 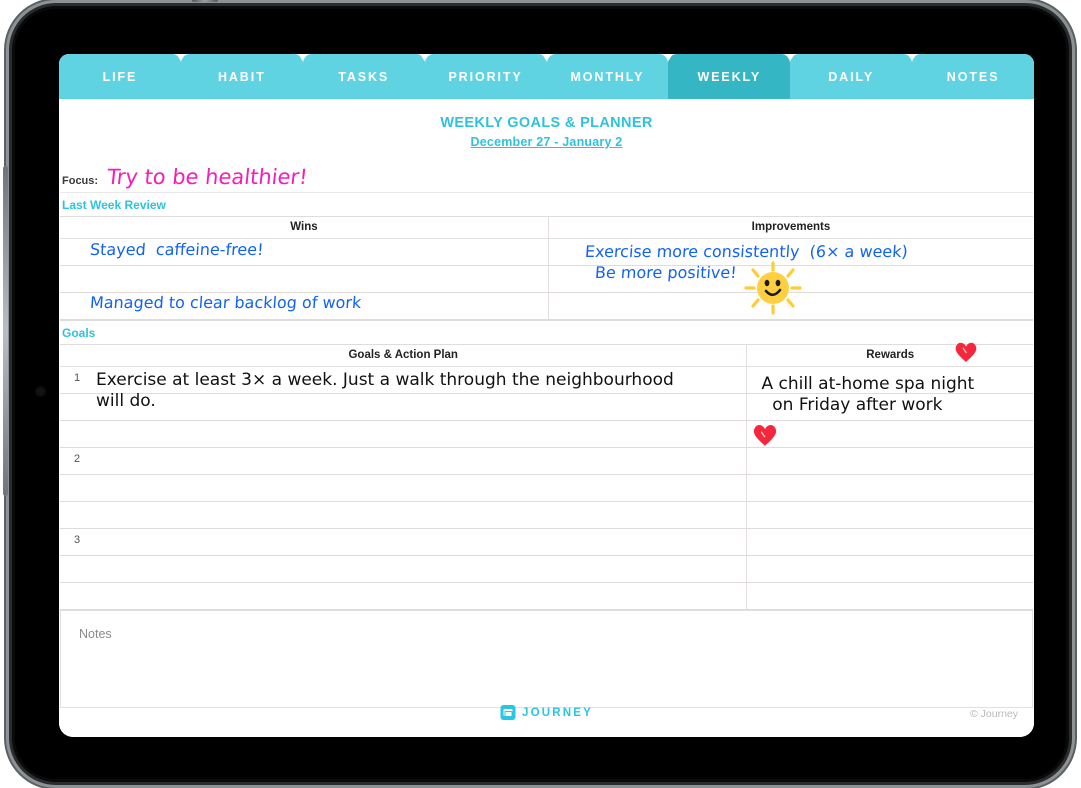 I want to click on tab-weekly: WEEKLY, so click(x=729, y=76).